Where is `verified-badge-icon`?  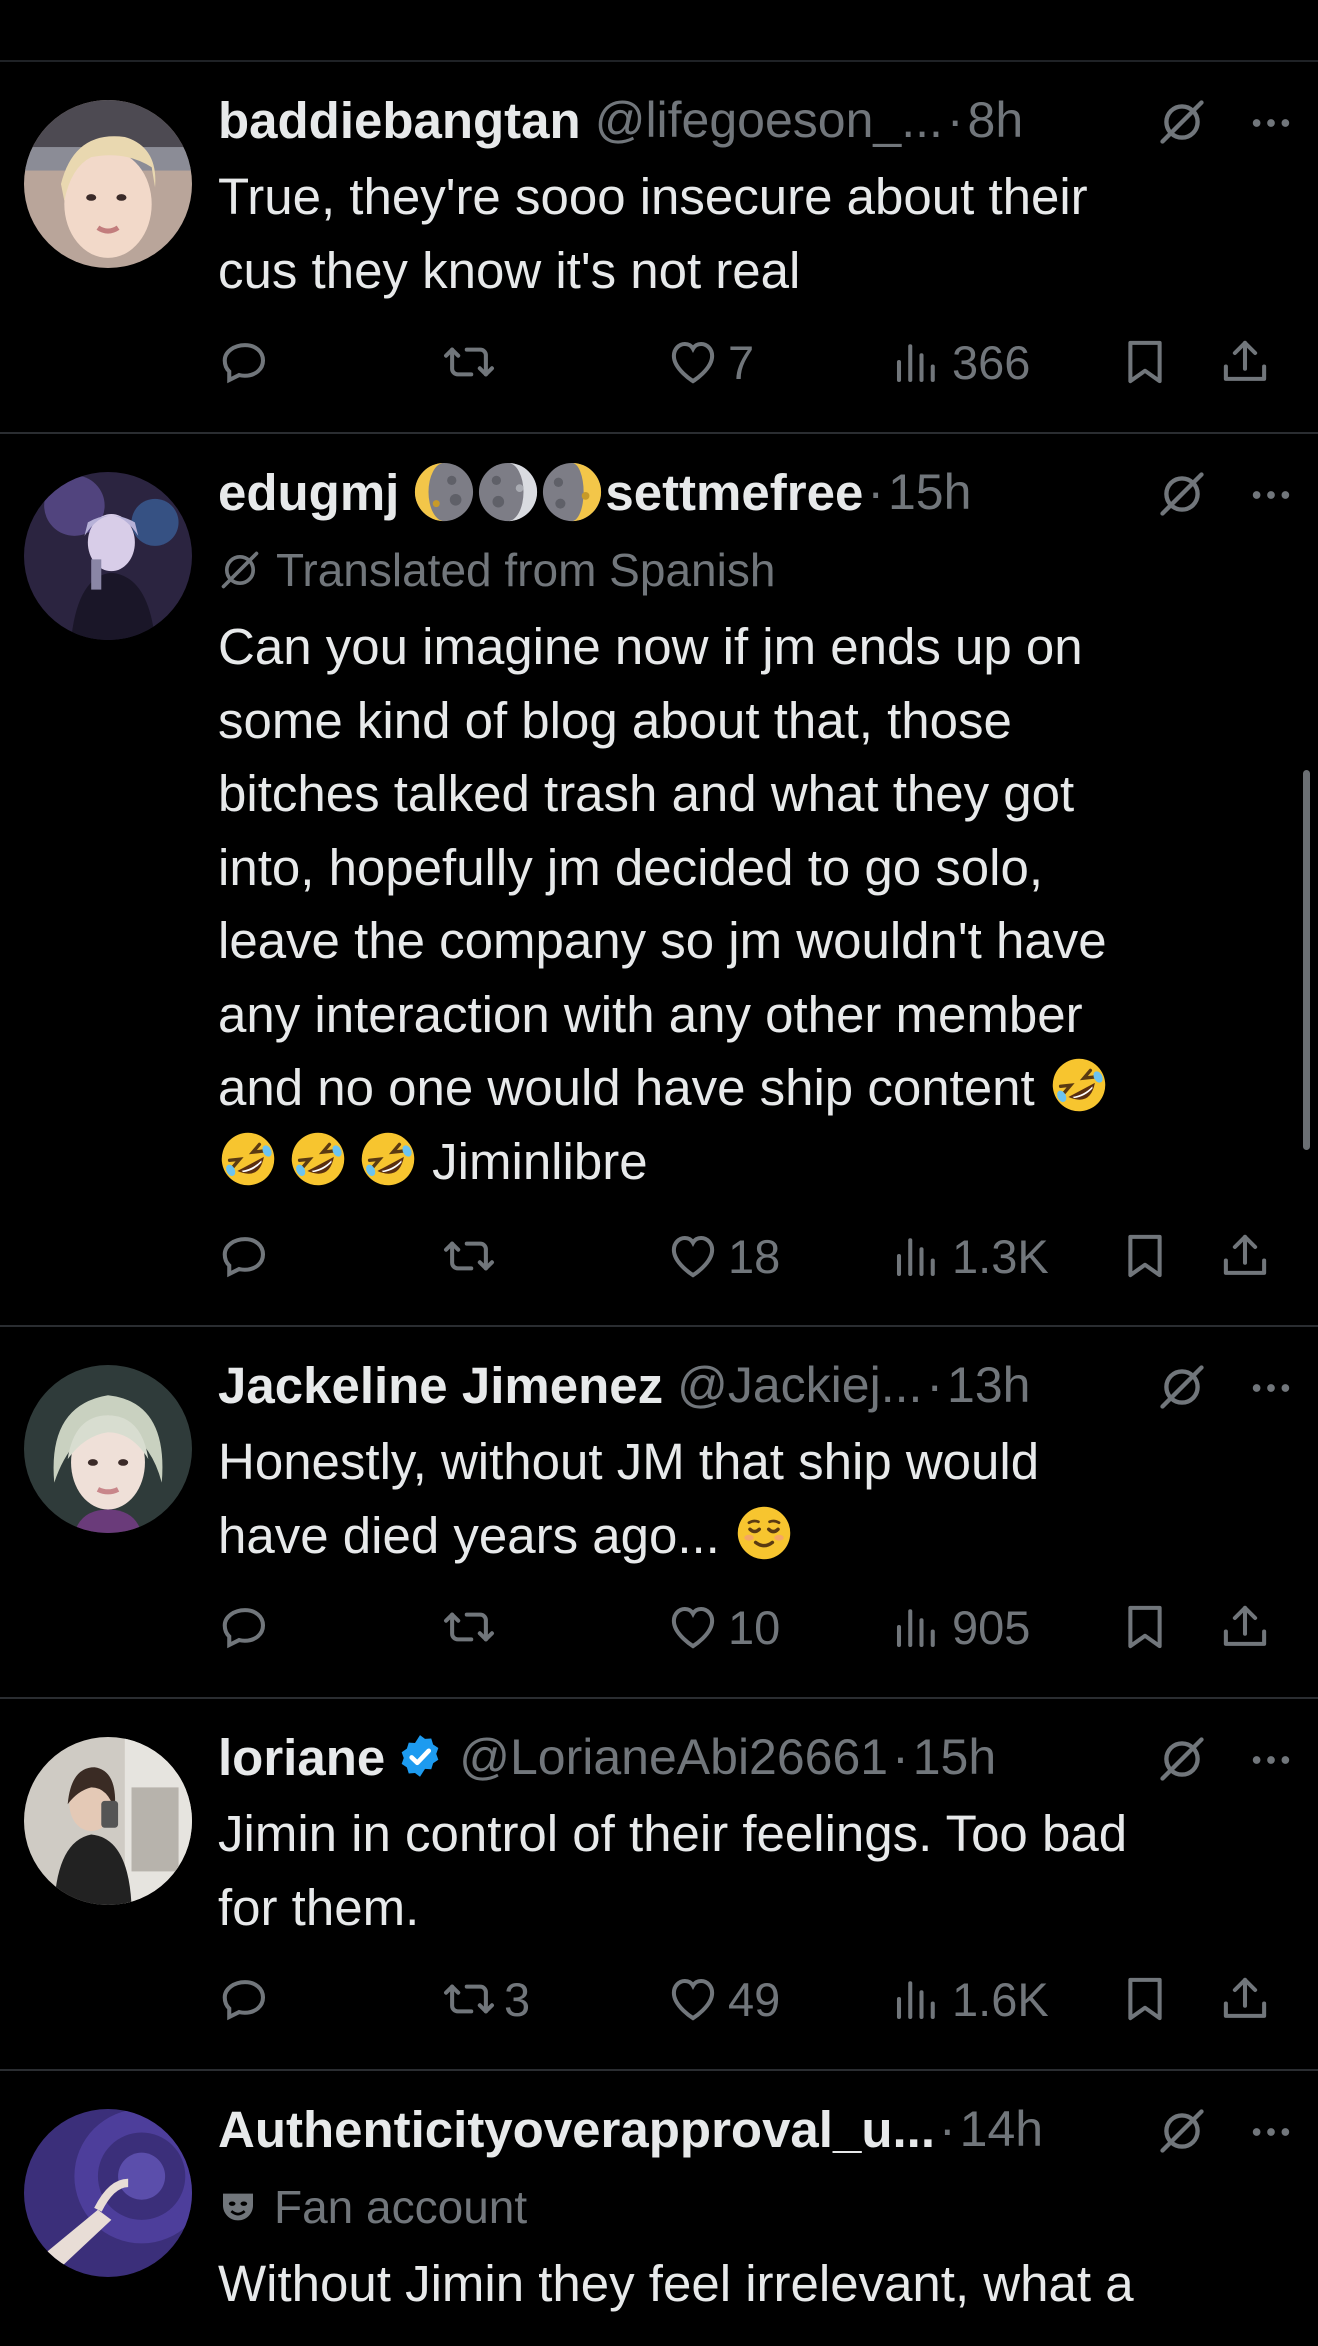
verified-badge-icon is located at coordinates (420, 1757).